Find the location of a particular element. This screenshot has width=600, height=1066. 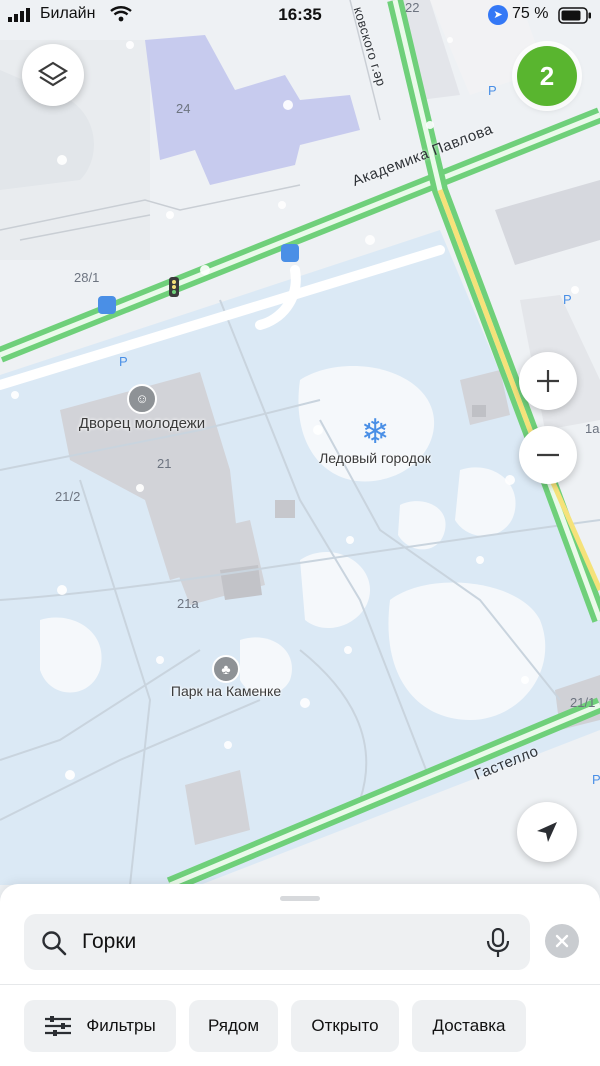

clock: 16:35 is located at coordinates (300, 14).